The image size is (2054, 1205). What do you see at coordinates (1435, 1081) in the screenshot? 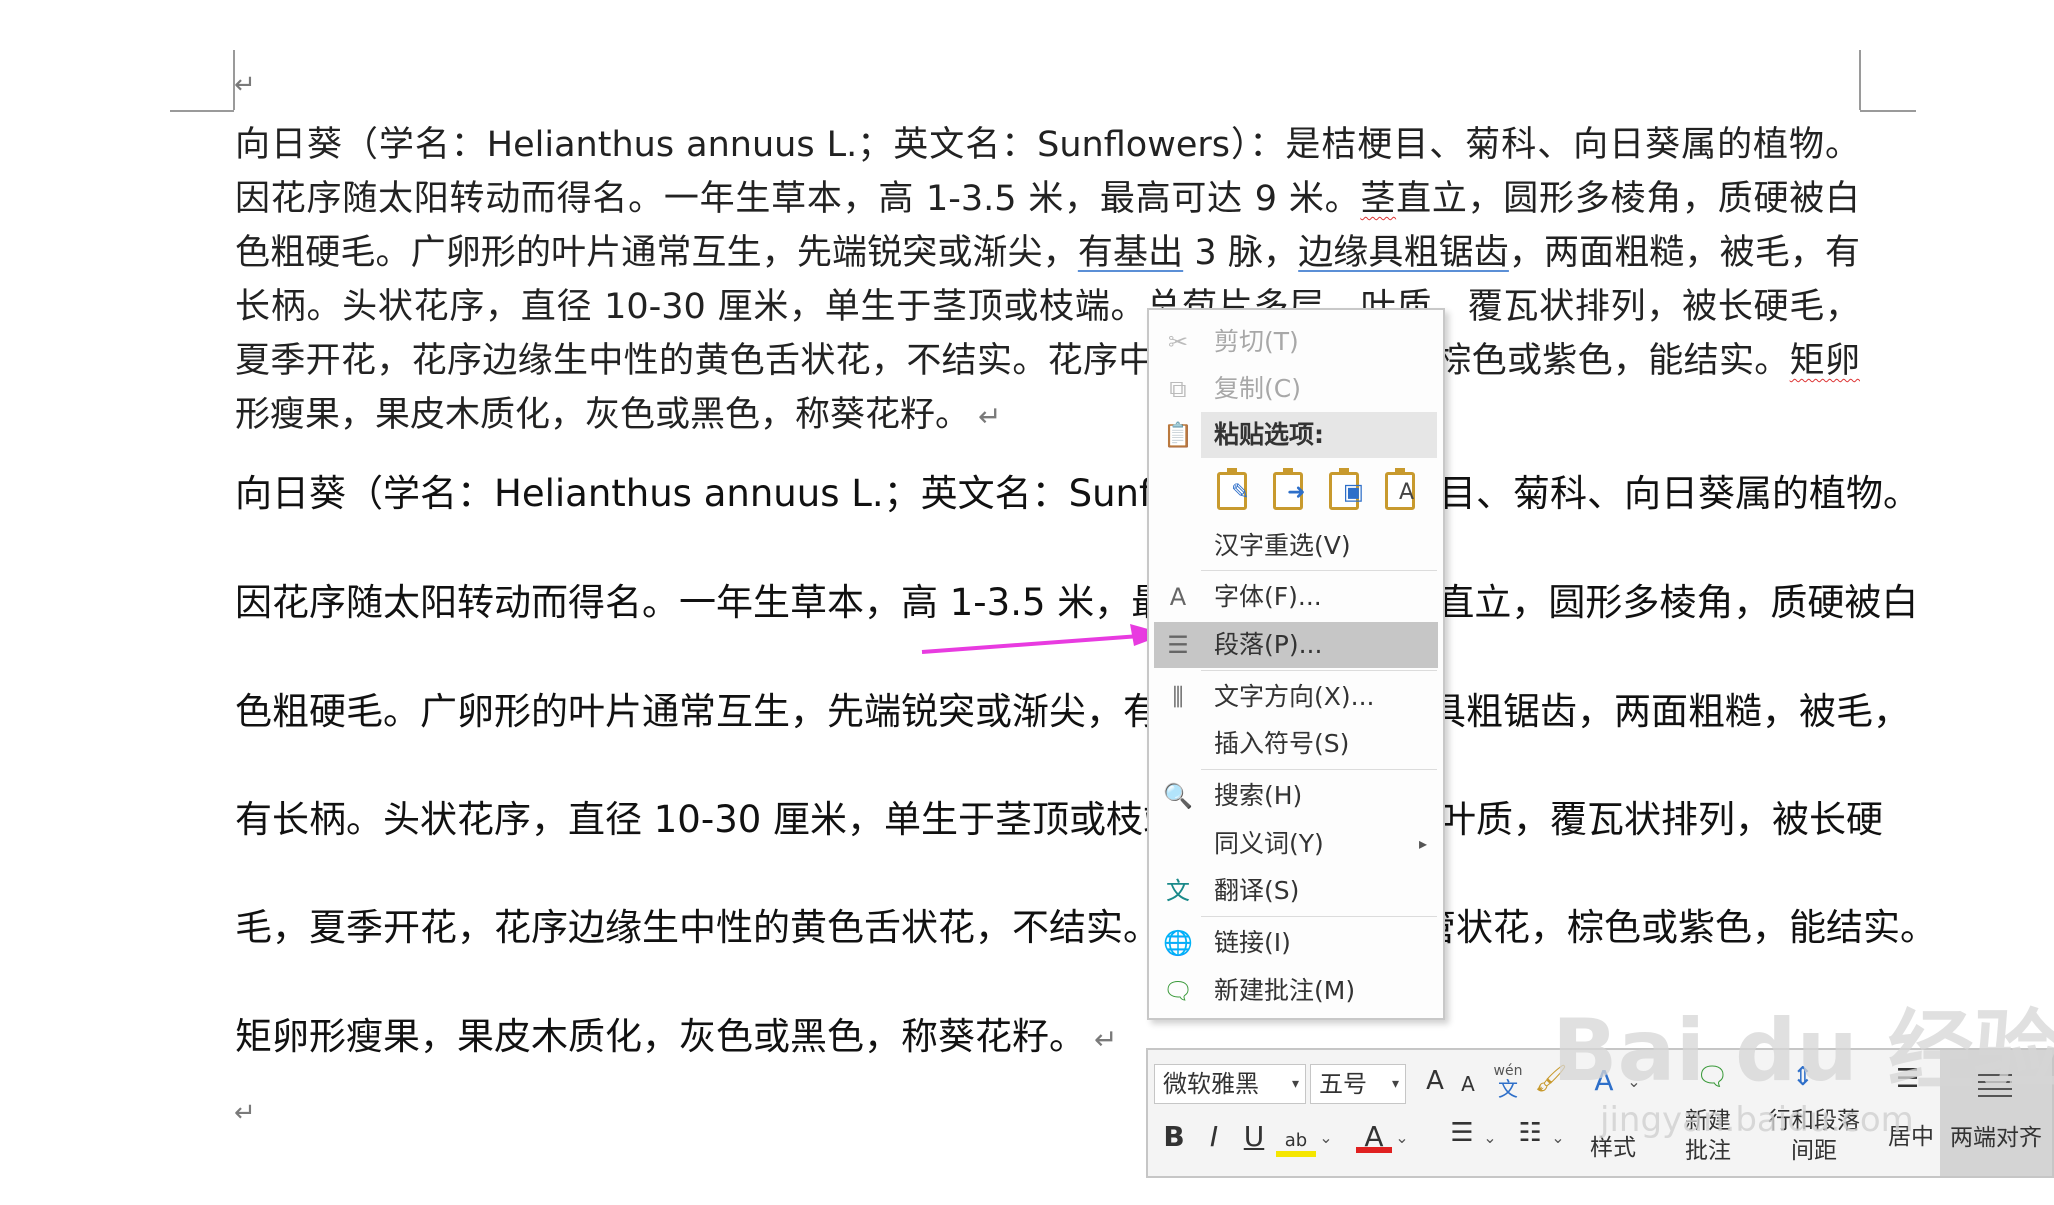
I see `grow-font-button: A` at bounding box center [1435, 1081].